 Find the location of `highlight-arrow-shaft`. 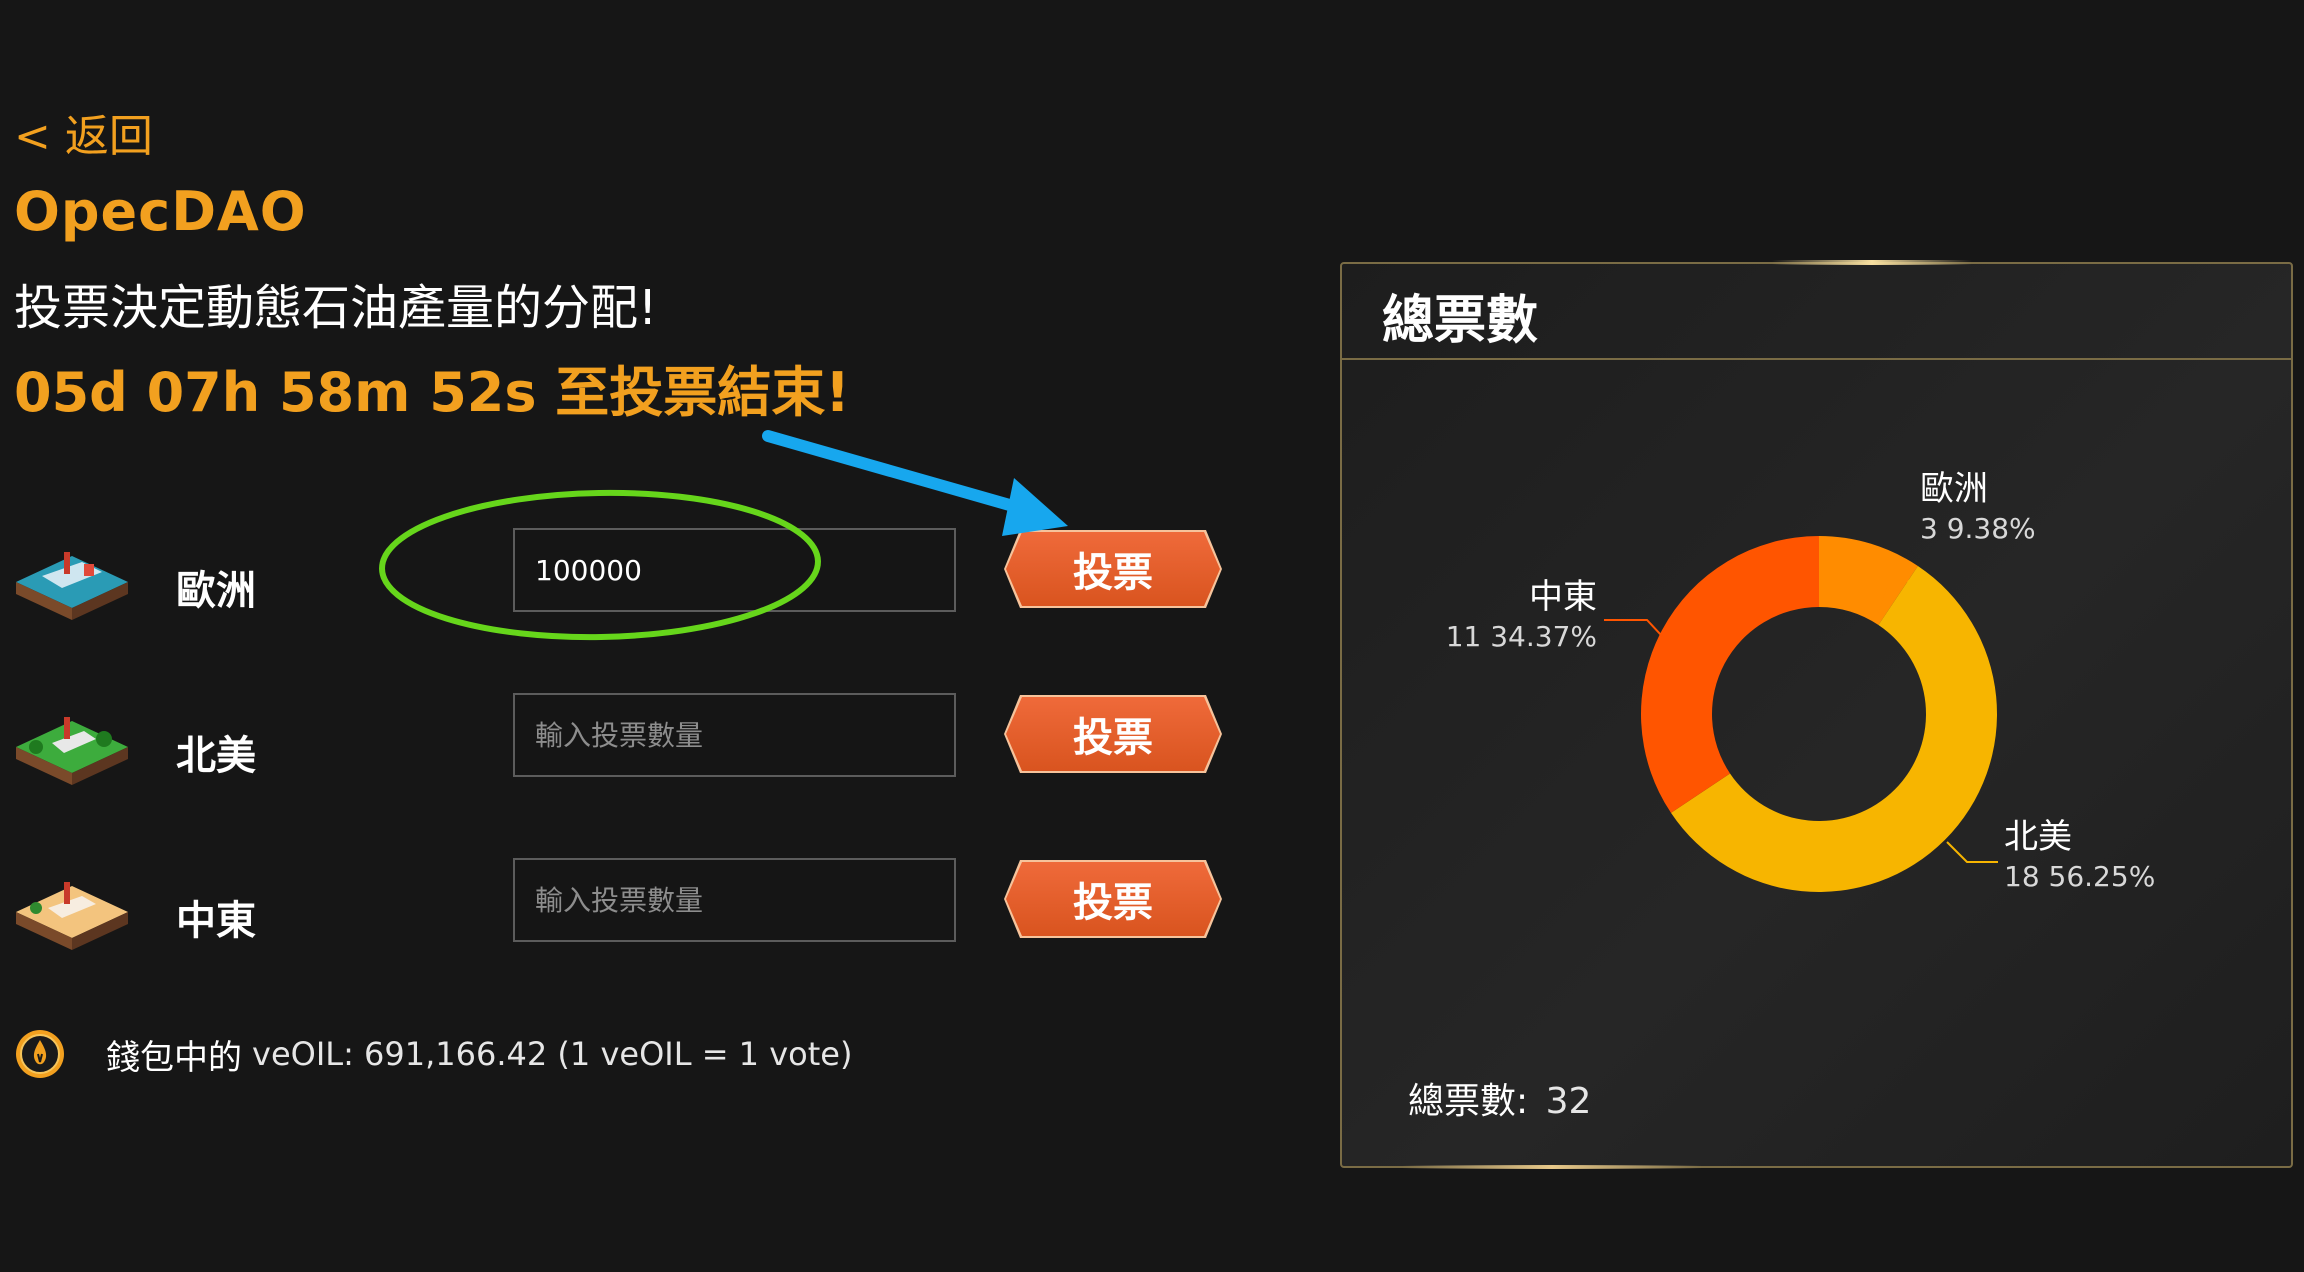

highlight-arrow-shaft is located at coordinates (894, 472).